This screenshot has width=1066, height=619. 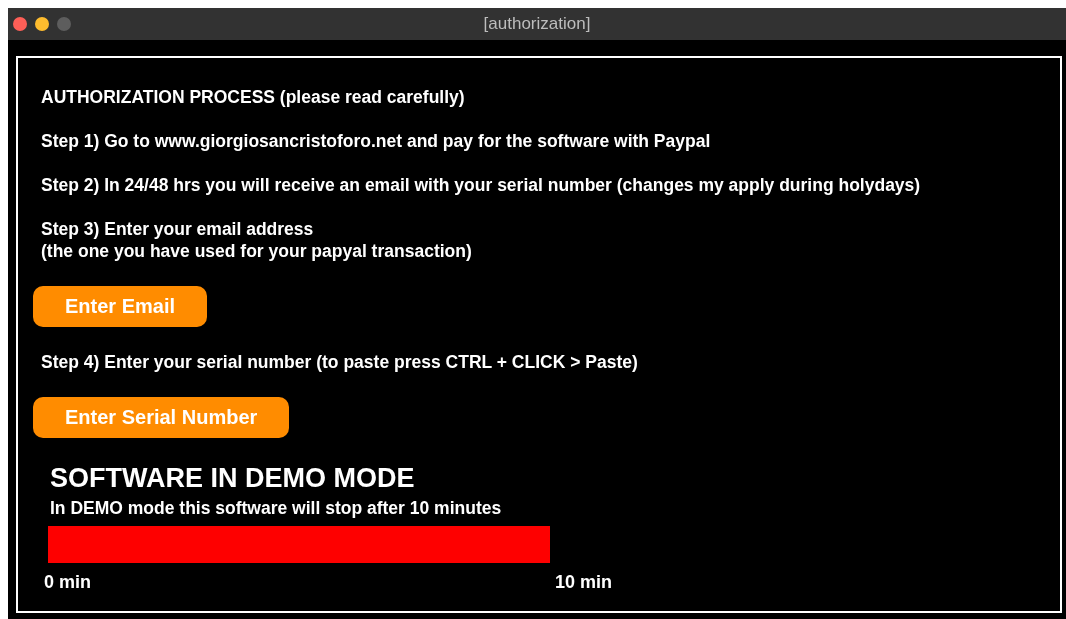 What do you see at coordinates (583, 582) in the screenshot?
I see `scale-label: 10 min` at bounding box center [583, 582].